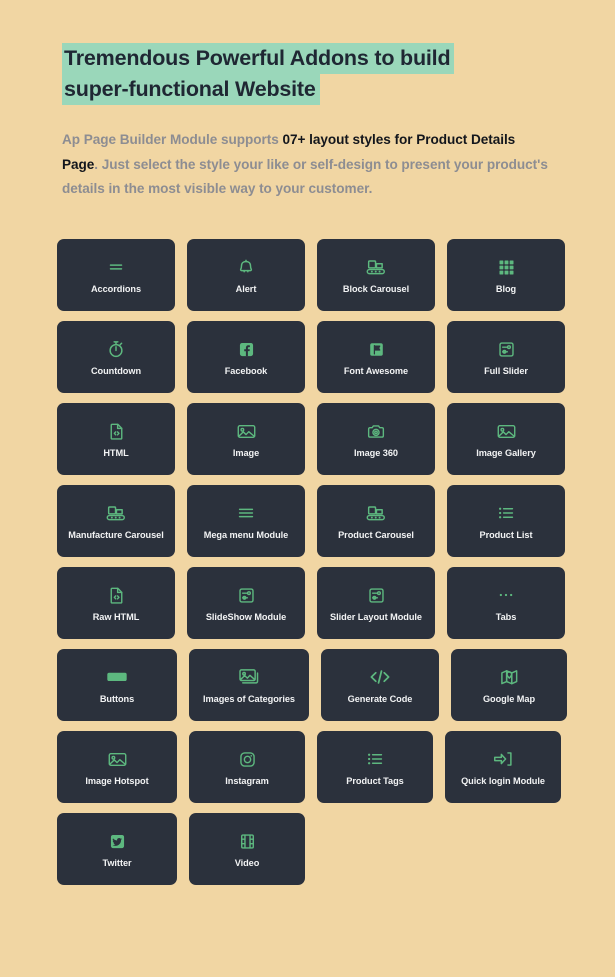 The image size is (615, 977). I want to click on addon-card: Image 360, so click(376, 439).